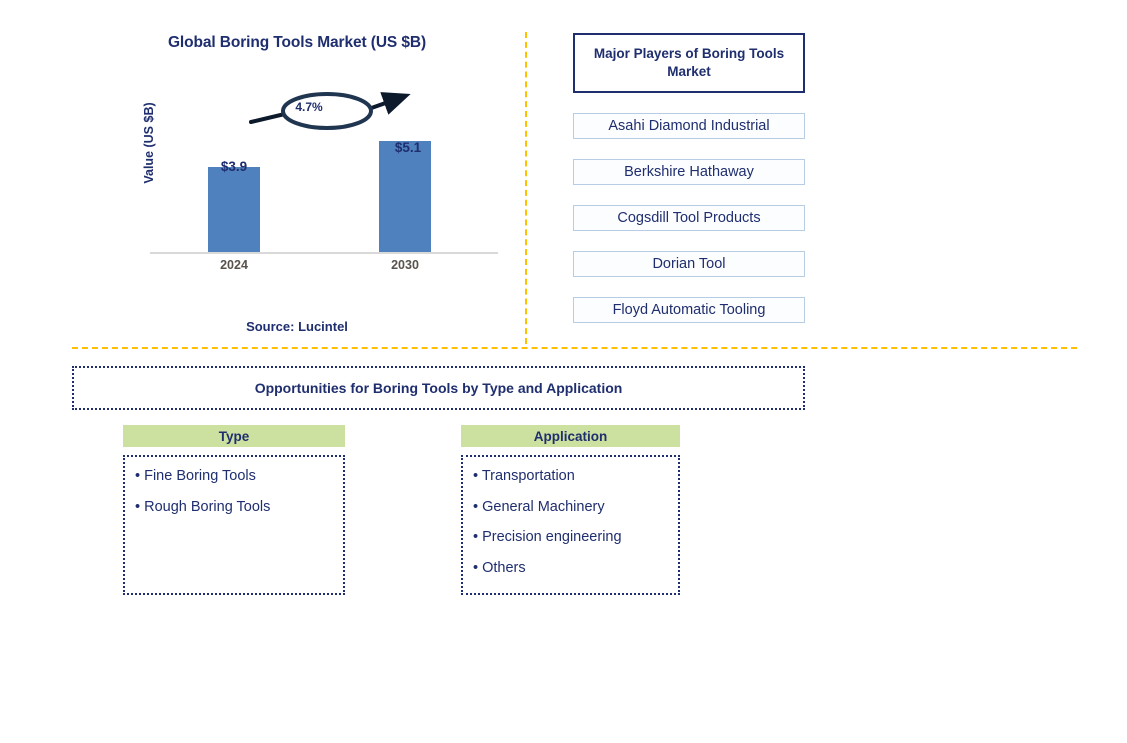 The height and width of the screenshot is (743, 1127). Describe the element at coordinates (309, 107) in the screenshot. I see `cagr-label: 4.7%` at that location.